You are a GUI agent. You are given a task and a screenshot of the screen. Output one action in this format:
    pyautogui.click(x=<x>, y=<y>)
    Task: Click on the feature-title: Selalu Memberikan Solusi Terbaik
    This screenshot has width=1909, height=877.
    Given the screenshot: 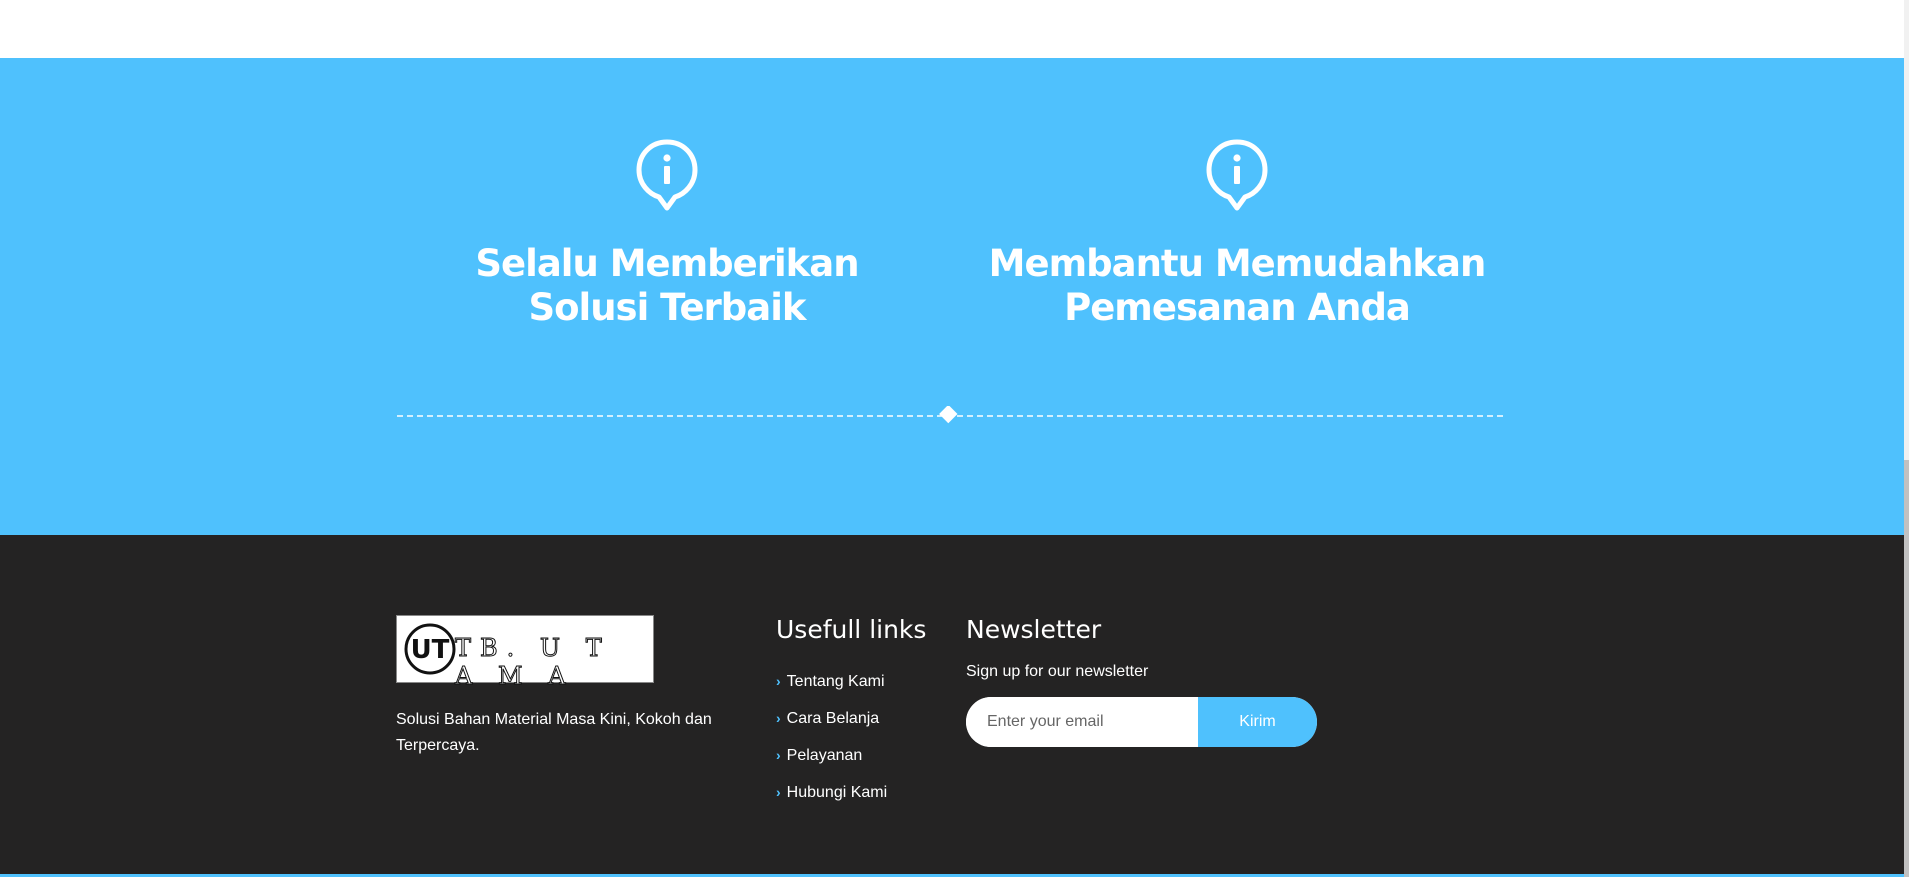 What is the action you would take?
    pyautogui.click(x=667, y=285)
    